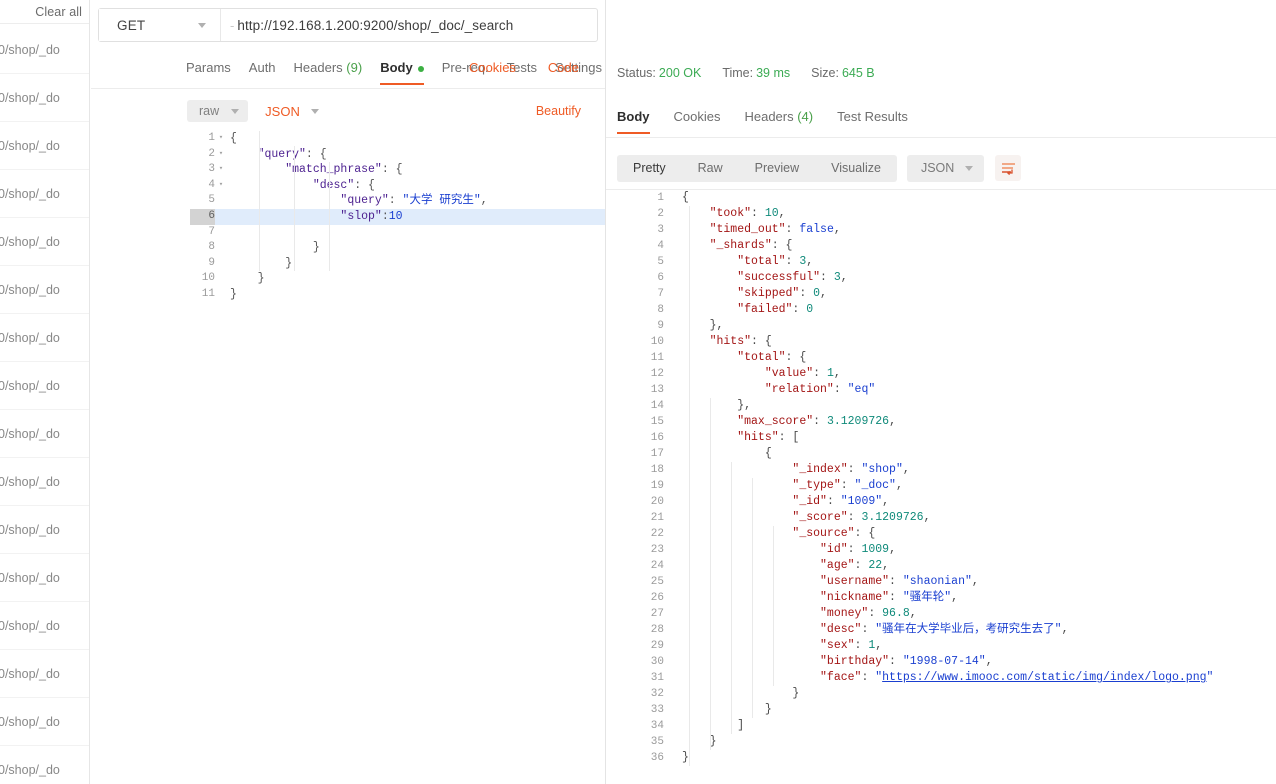 The width and height of the screenshot is (1276, 784). What do you see at coordinates (778, 121) in the screenshot?
I see `response-tab-headers: Headers (4)` at bounding box center [778, 121].